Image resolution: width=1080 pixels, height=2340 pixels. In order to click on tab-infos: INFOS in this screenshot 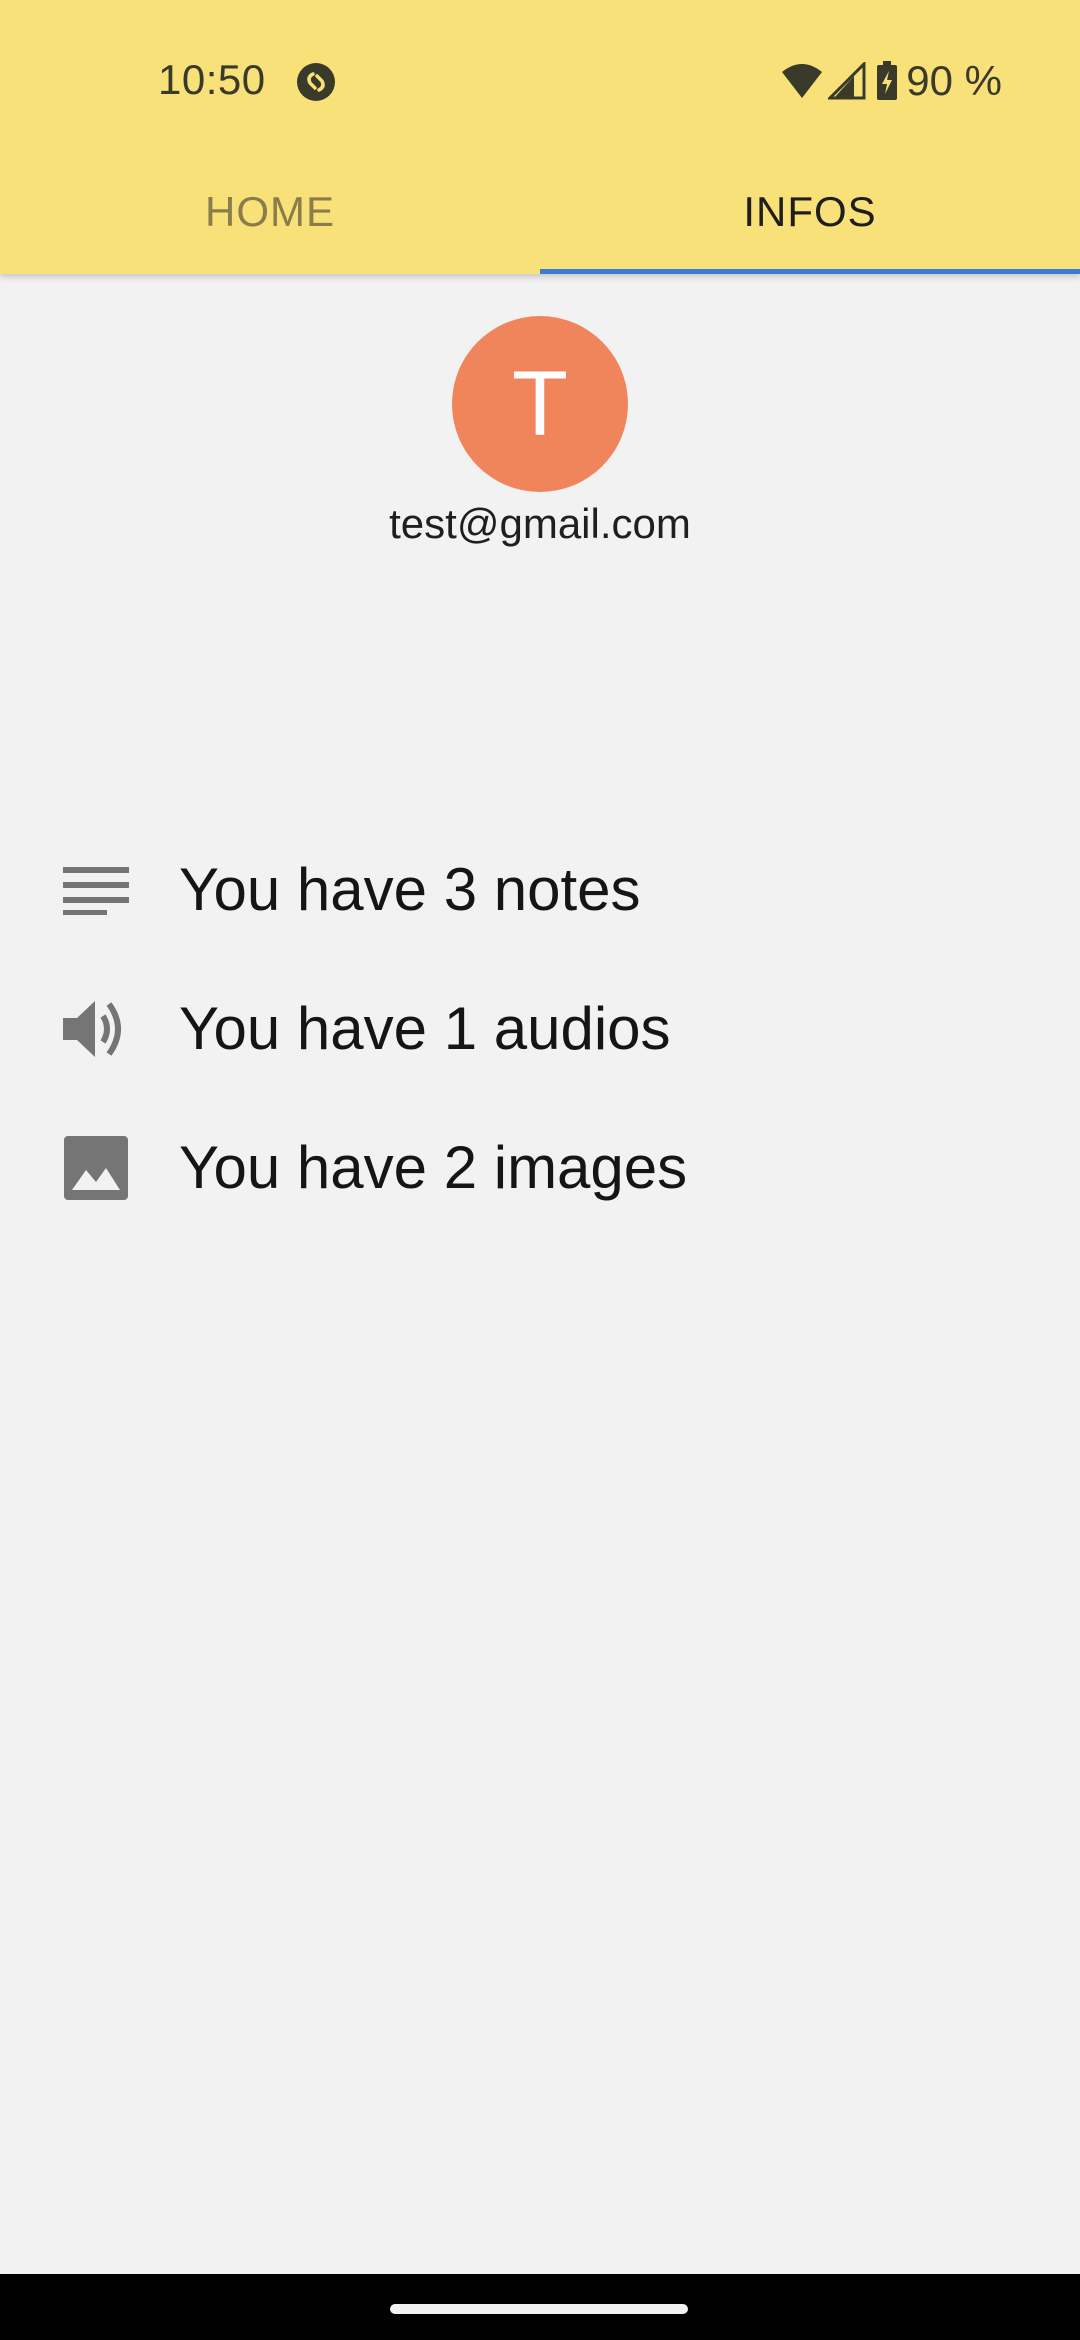, I will do `click(810, 212)`.